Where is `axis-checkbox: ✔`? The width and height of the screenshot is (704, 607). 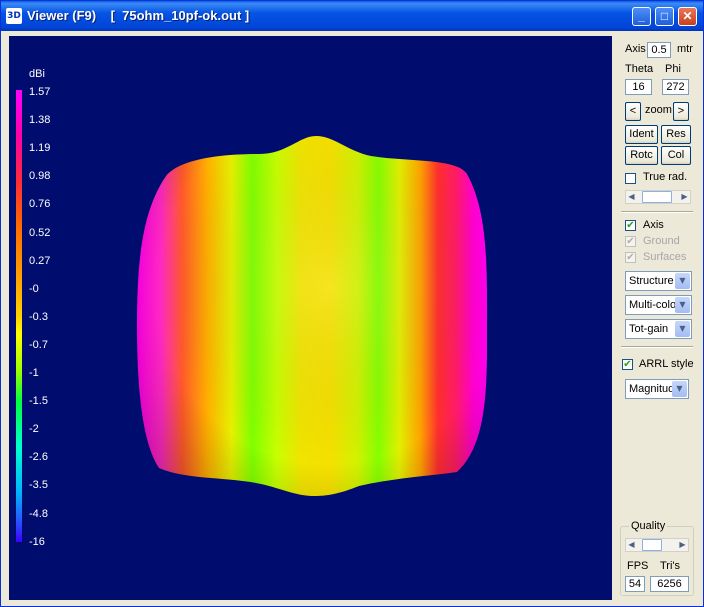
axis-checkbox: ✔ is located at coordinates (630, 225).